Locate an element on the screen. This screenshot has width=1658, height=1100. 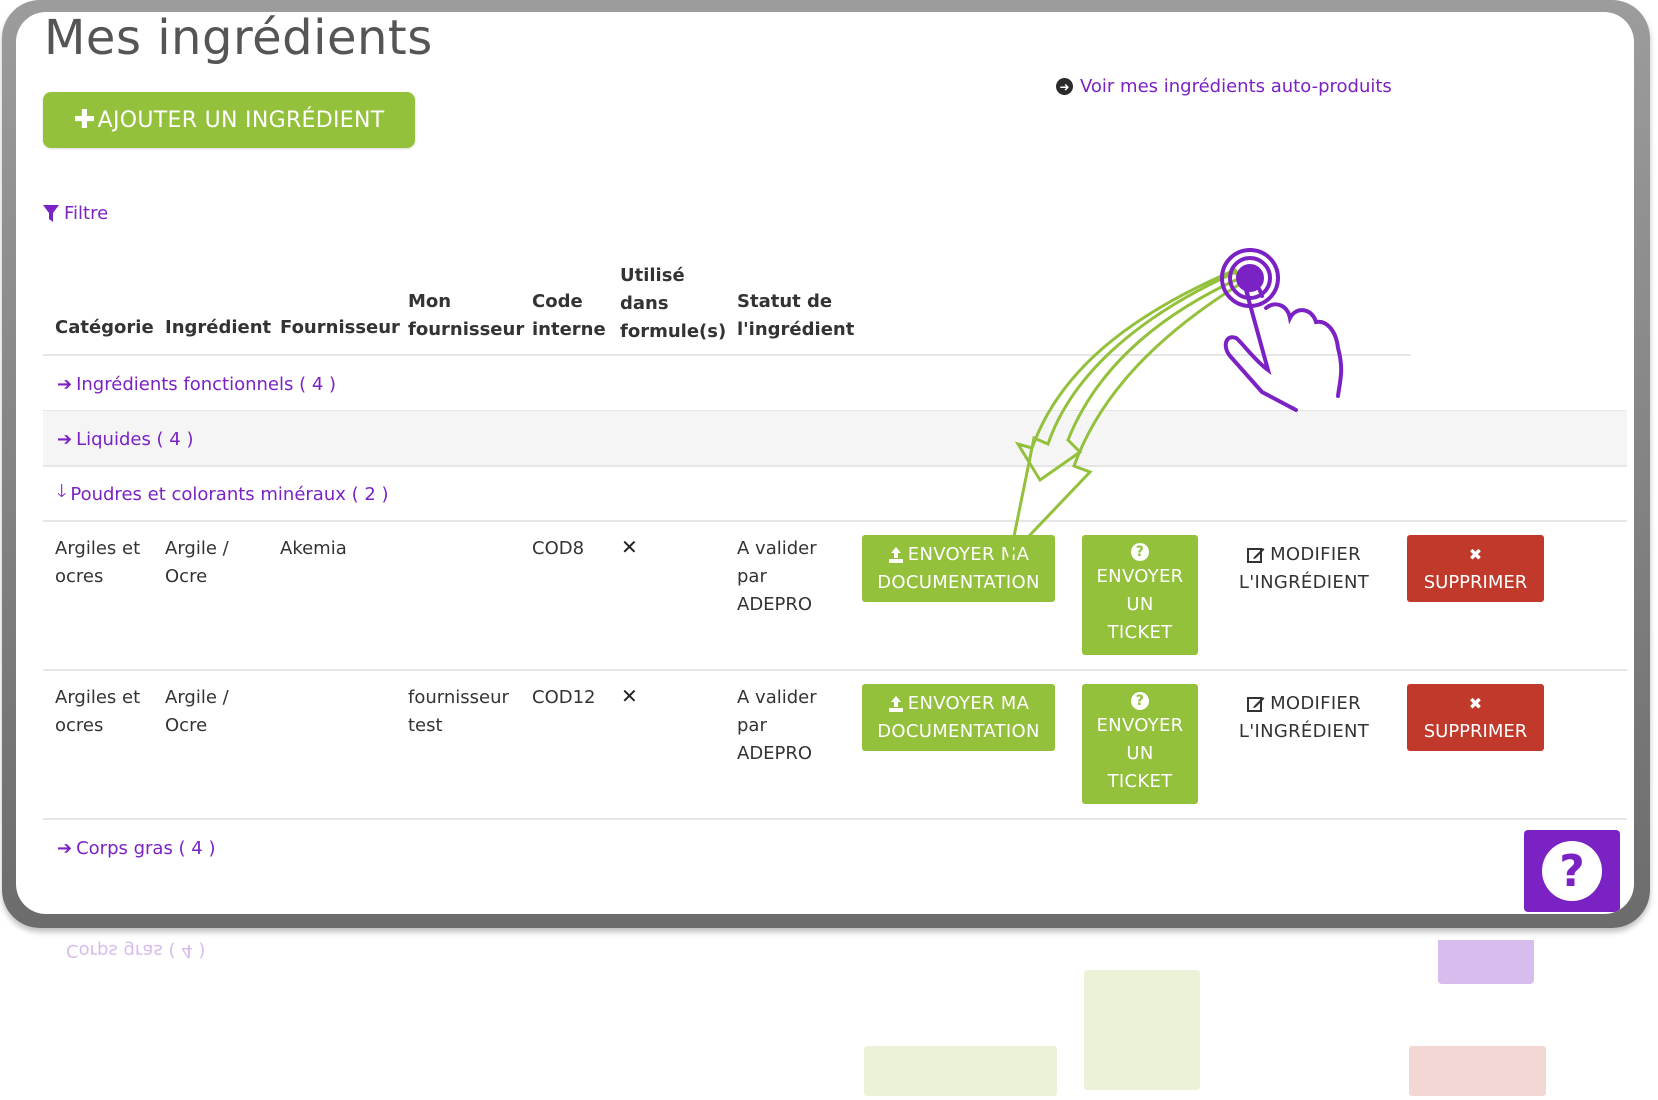
cell-my-supplier: fournisseur test is located at coordinates (458, 712).